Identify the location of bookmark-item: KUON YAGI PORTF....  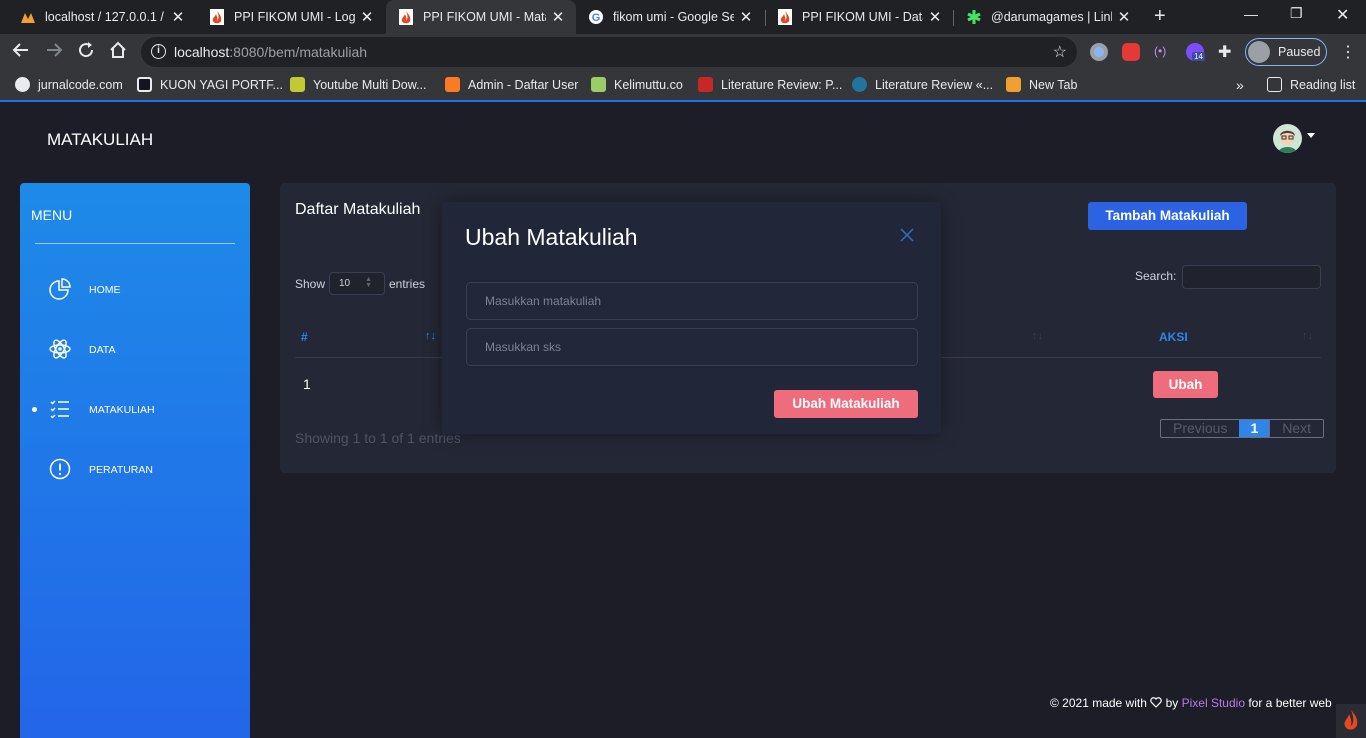
(210, 84).